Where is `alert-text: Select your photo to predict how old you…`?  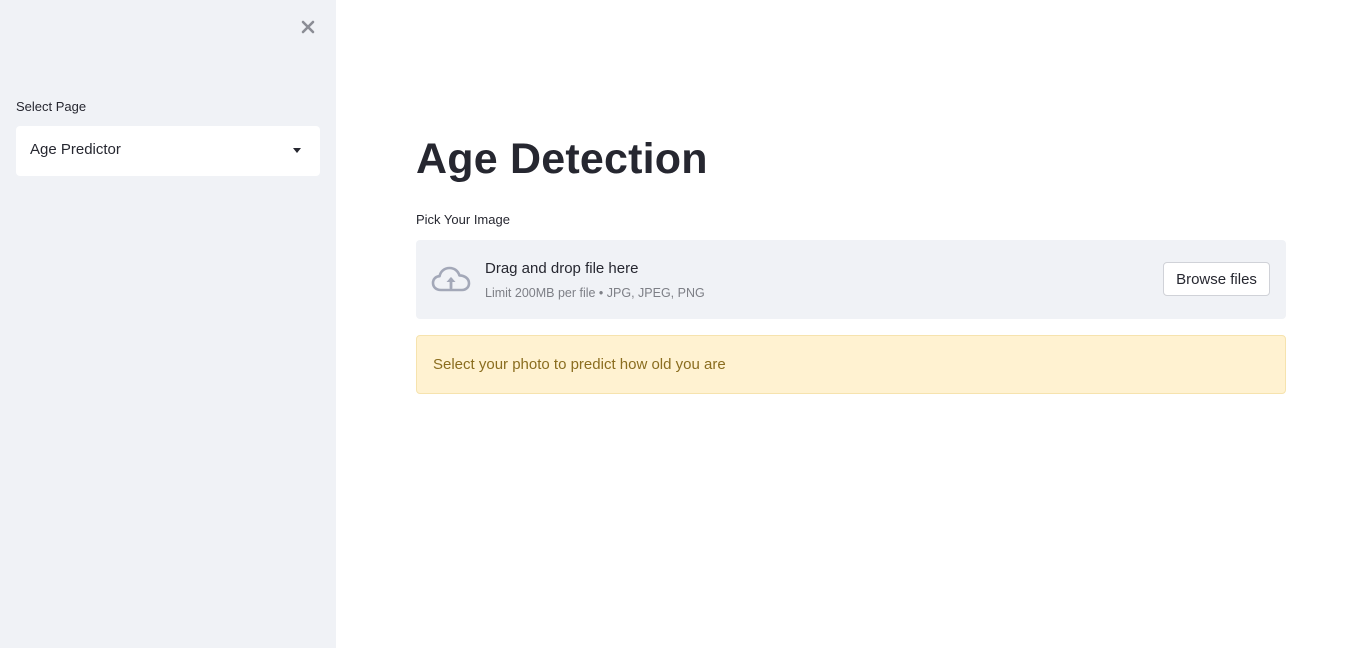 alert-text: Select your photo to predict how old you… is located at coordinates (579, 364).